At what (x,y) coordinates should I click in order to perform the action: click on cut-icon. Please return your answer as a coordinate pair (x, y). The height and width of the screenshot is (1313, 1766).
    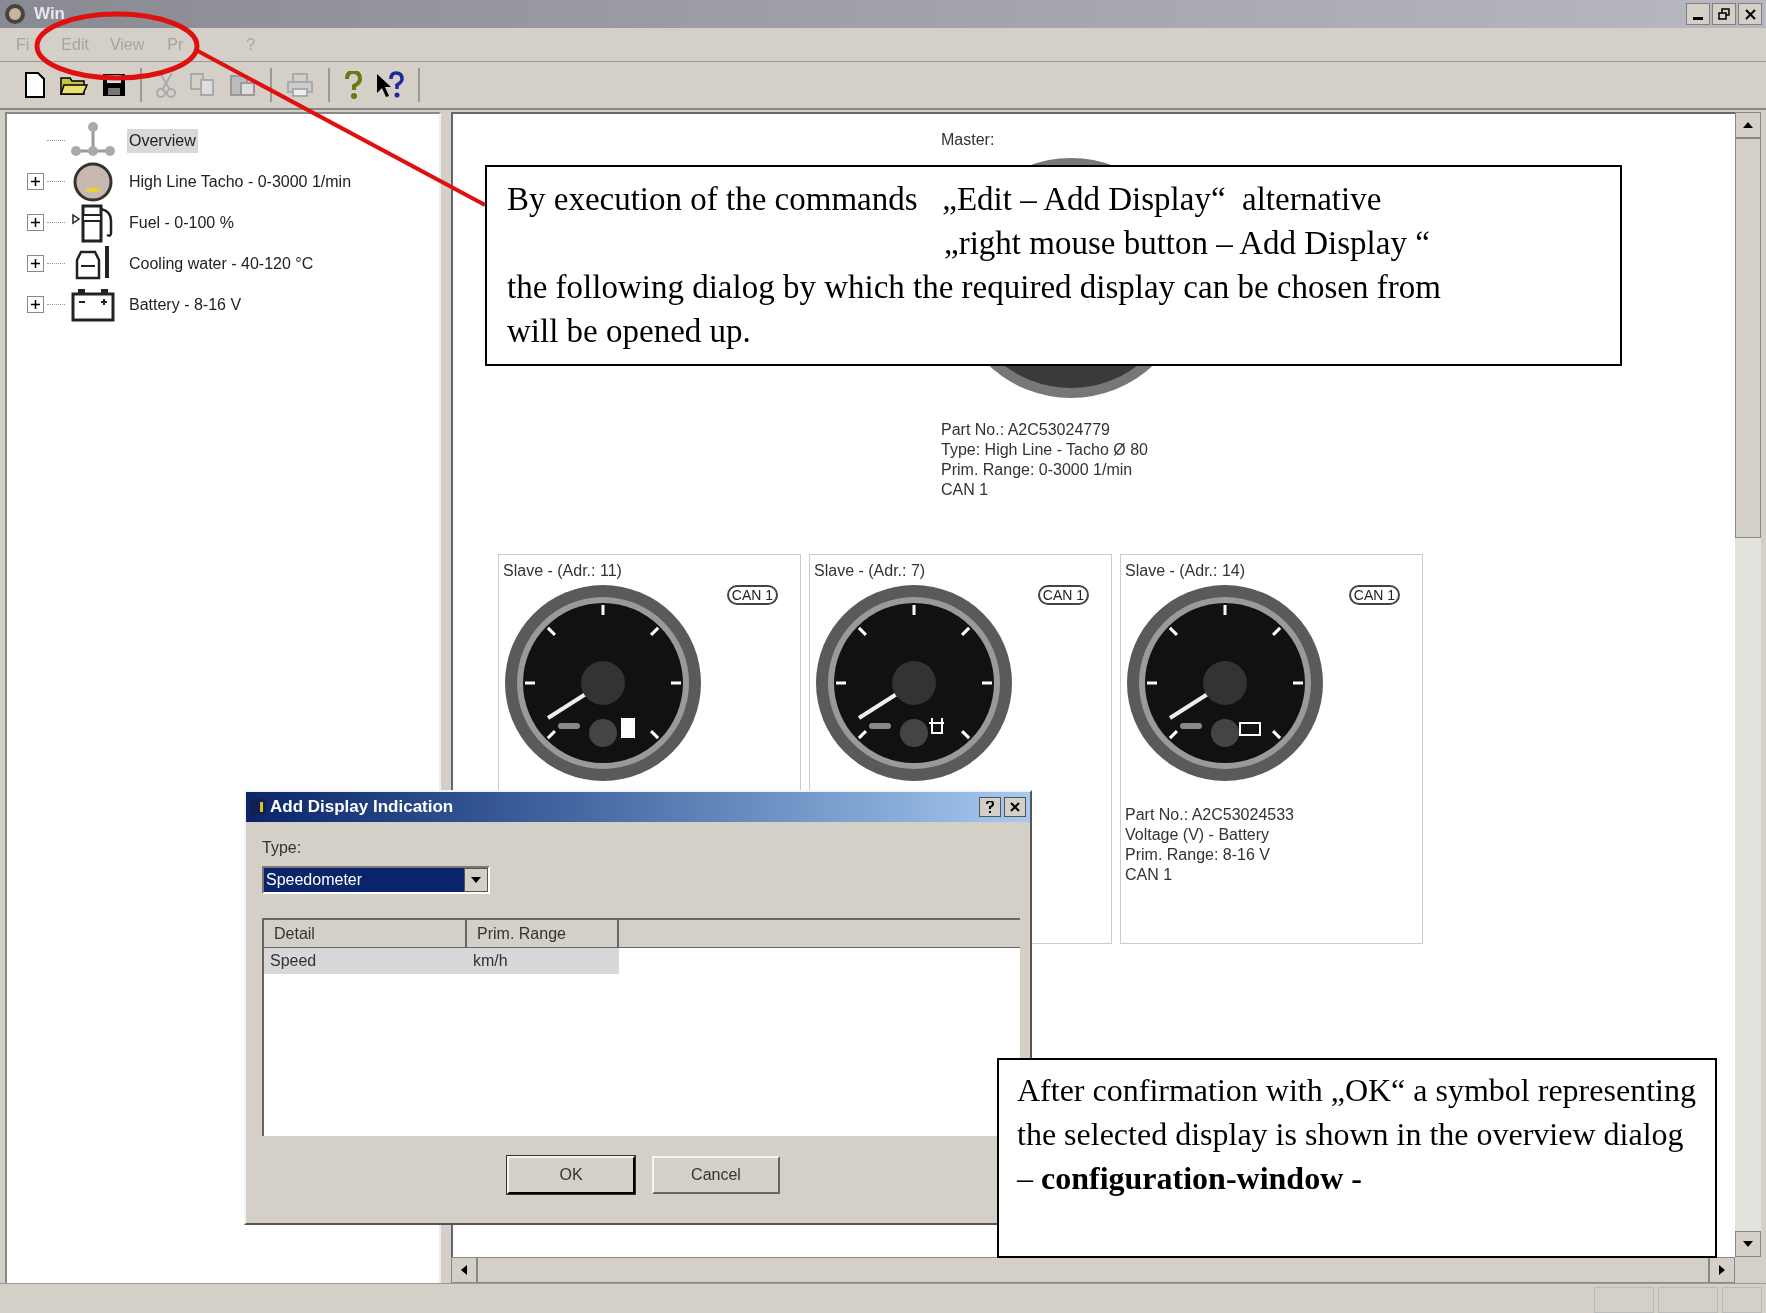
    Looking at the image, I should click on (166, 85).